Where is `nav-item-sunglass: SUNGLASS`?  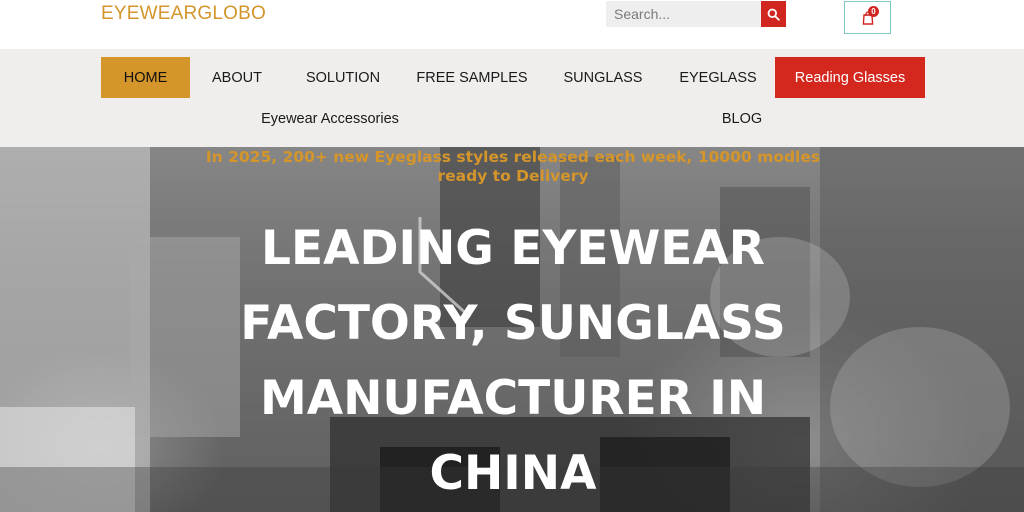
nav-item-sunglass: SUNGLASS is located at coordinates (603, 77).